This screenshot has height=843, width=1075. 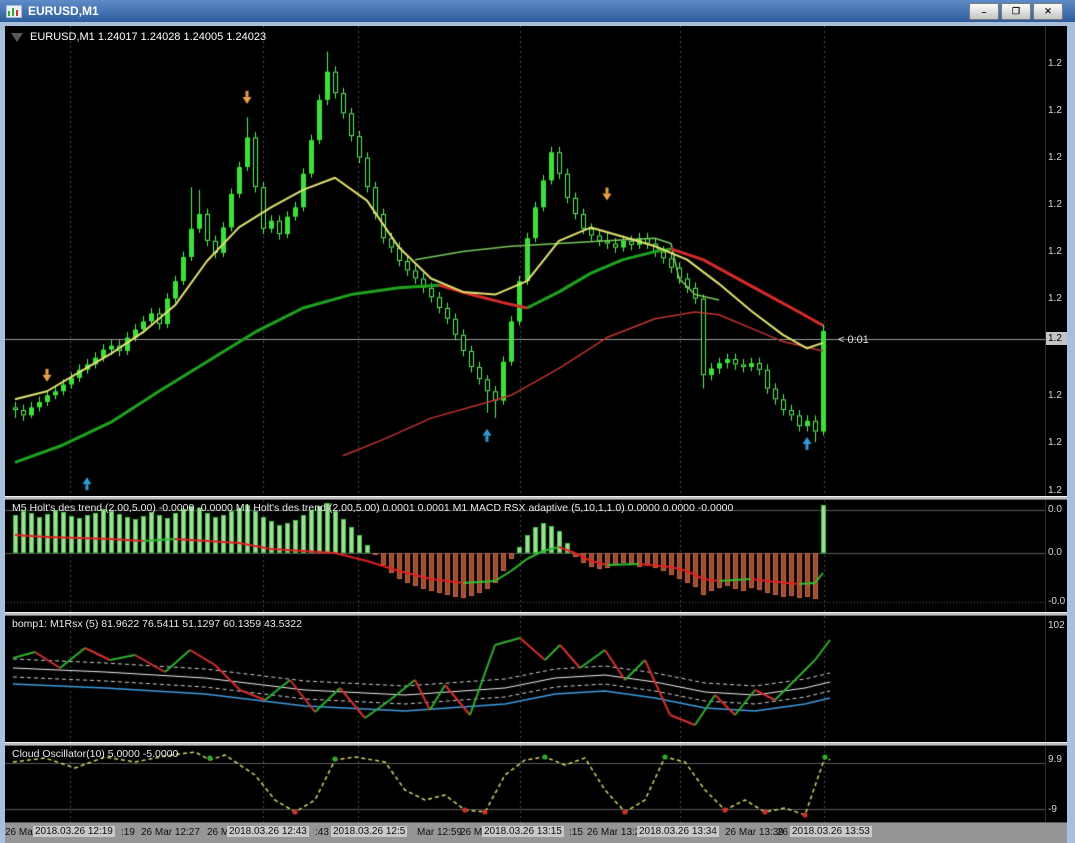 I want to click on quick-trade-arrow-icon, so click(x=17, y=37).